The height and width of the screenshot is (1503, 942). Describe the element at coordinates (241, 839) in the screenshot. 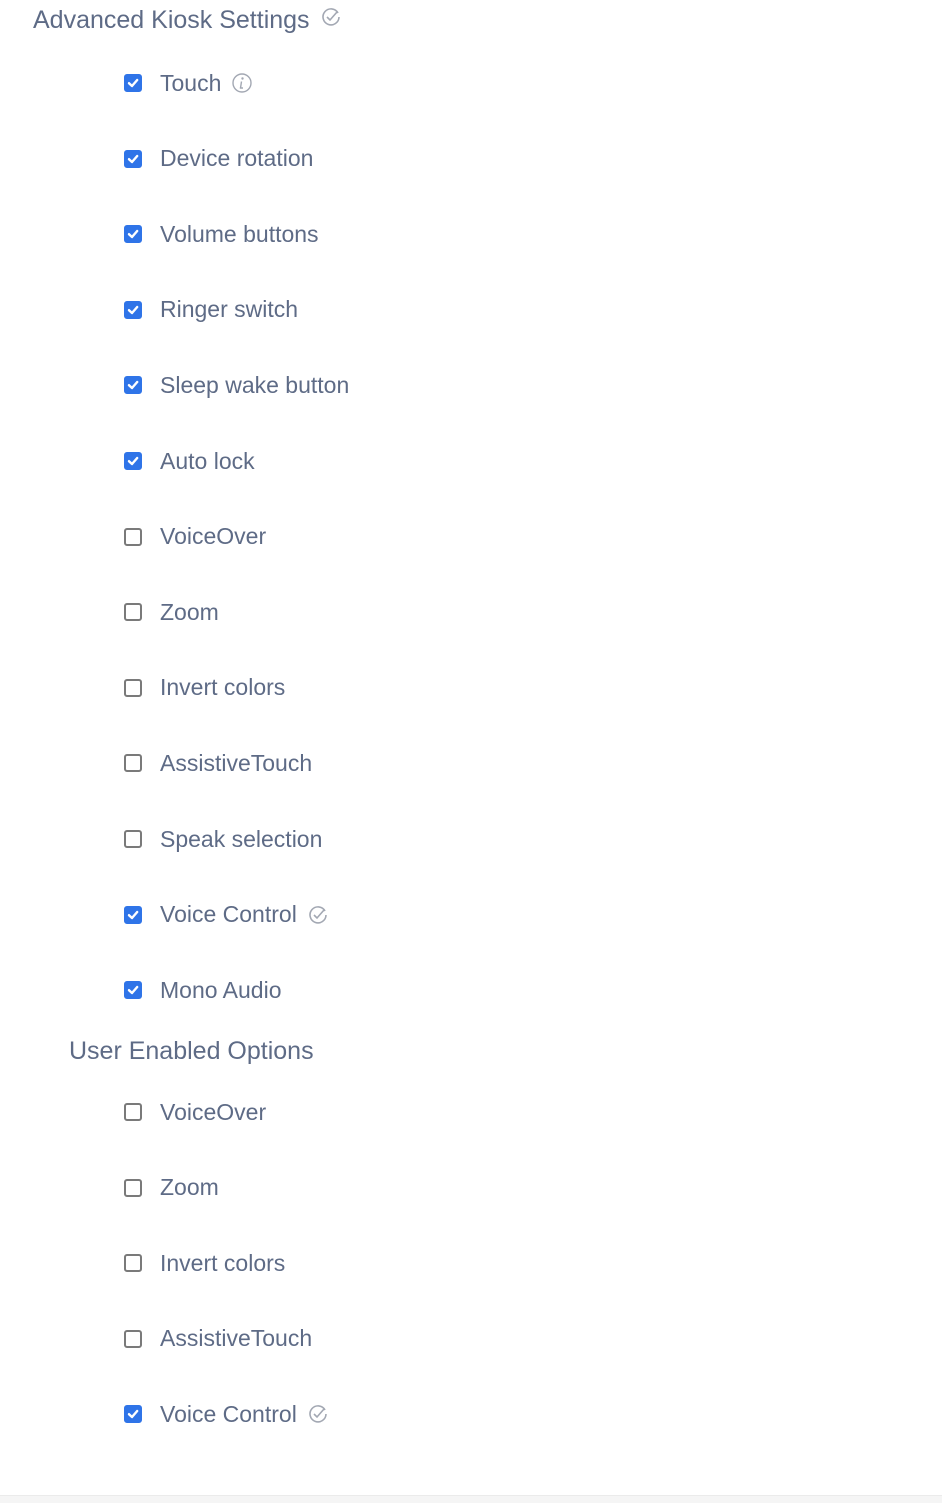

I see `checkbox-label: Speak selection` at that location.